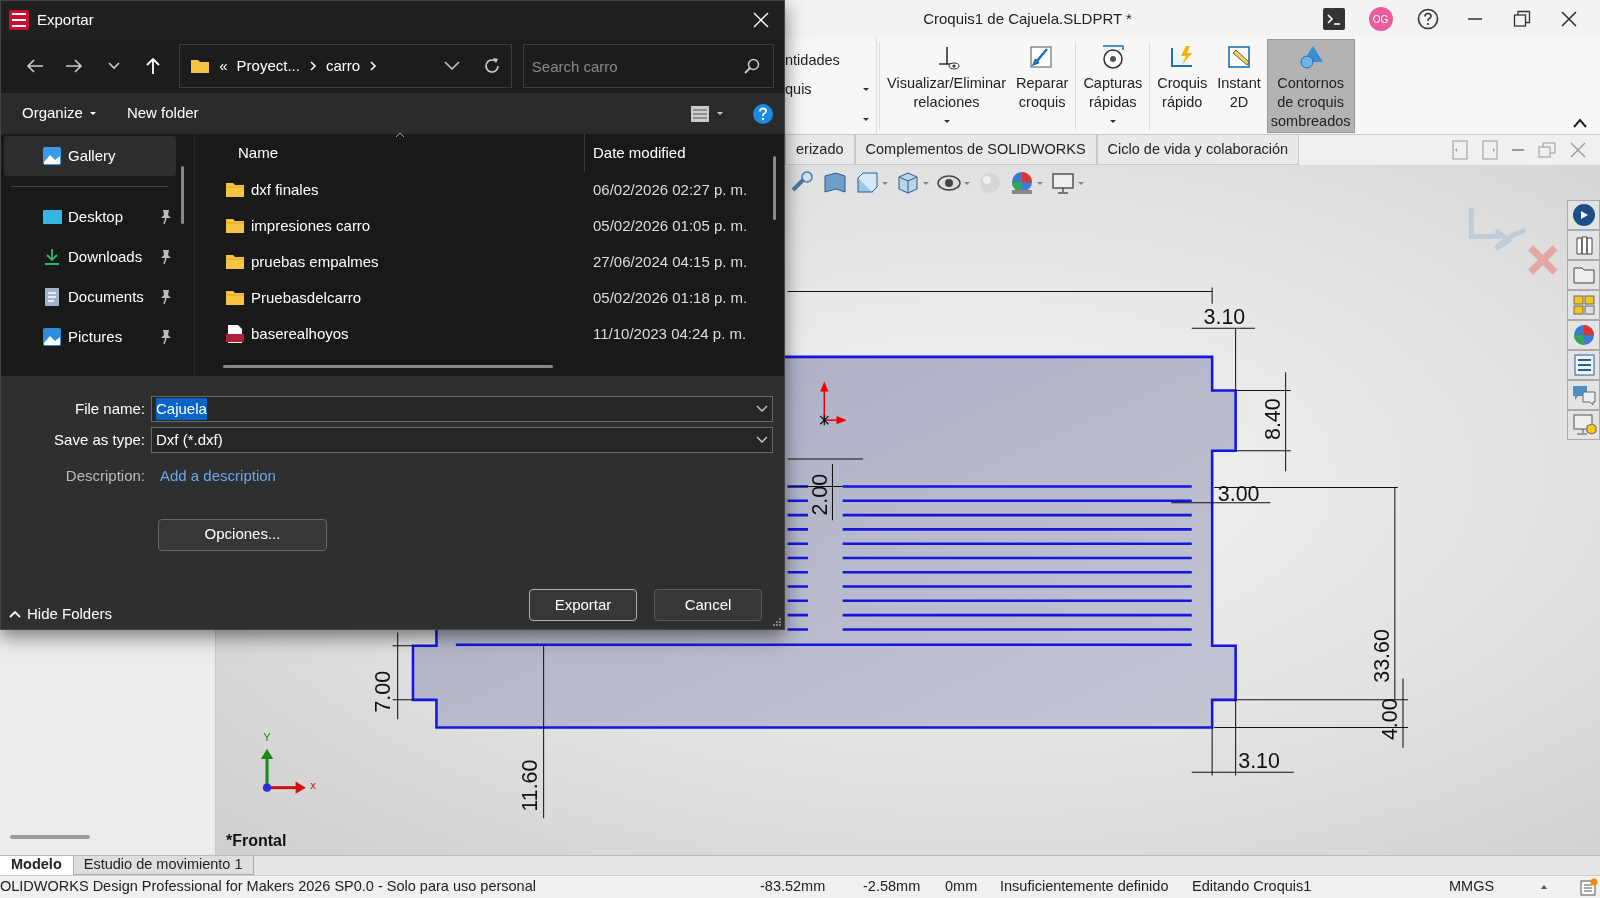  I want to click on hide-folders-button: Hide Folders, so click(61, 613).